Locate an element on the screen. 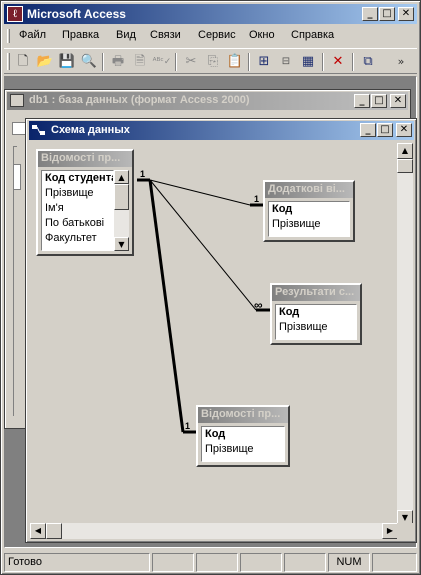 Image resolution: width=421 pixels, height=575 pixels. database-icon is located at coordinates (17, 100).